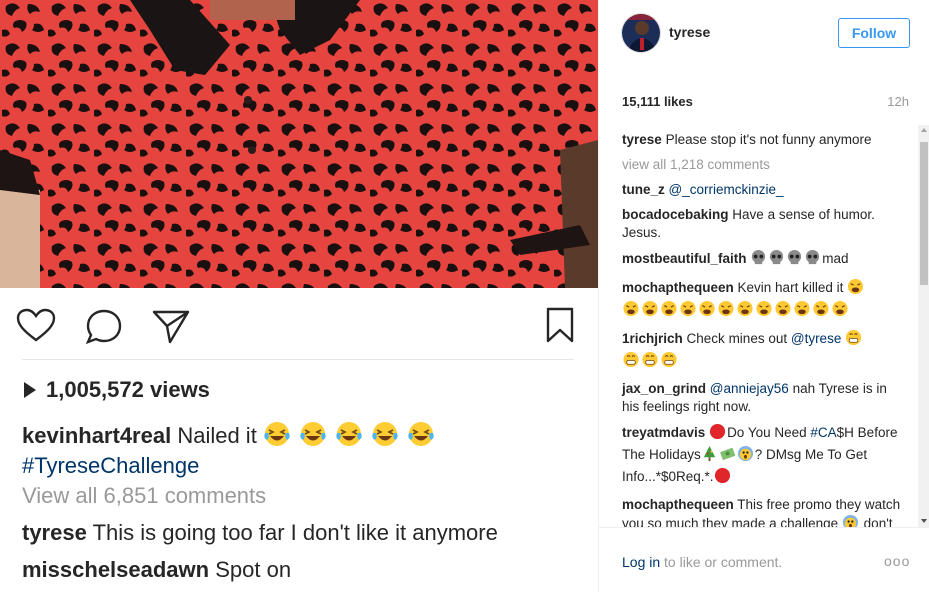 The height and width of the screenshot is (592, 929). Describe the element at coordinates (30, 390) in the screenshot. I see `play-icon` at that location.